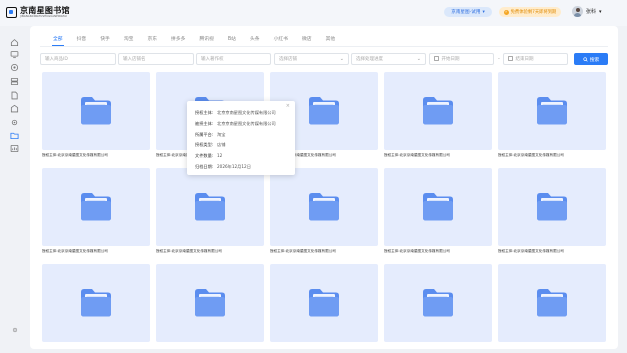 Image resolution: width=627 pixels, height=353 pixels. What do you see at coordinates (78, 59) in the screenshot?
I see `product-id-input: 输入商品ID` at bounding box center [78, 59].